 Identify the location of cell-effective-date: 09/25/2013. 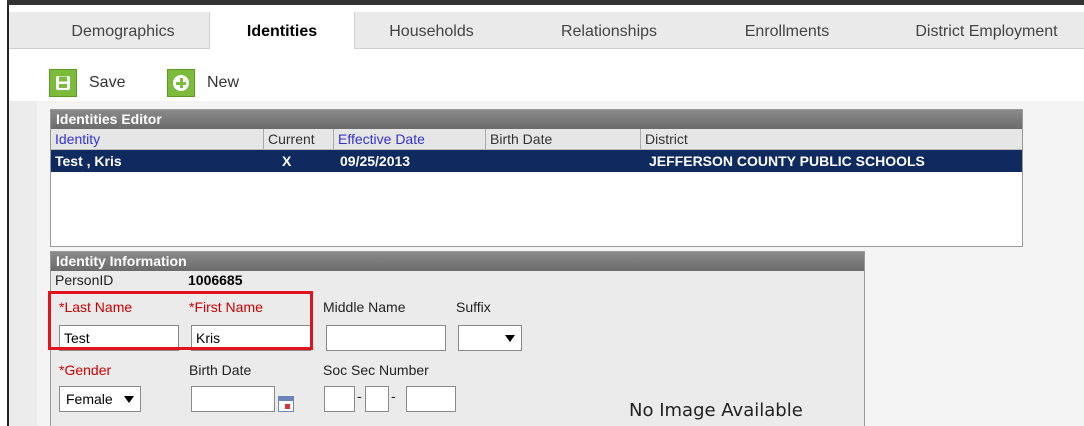
(375, 161).